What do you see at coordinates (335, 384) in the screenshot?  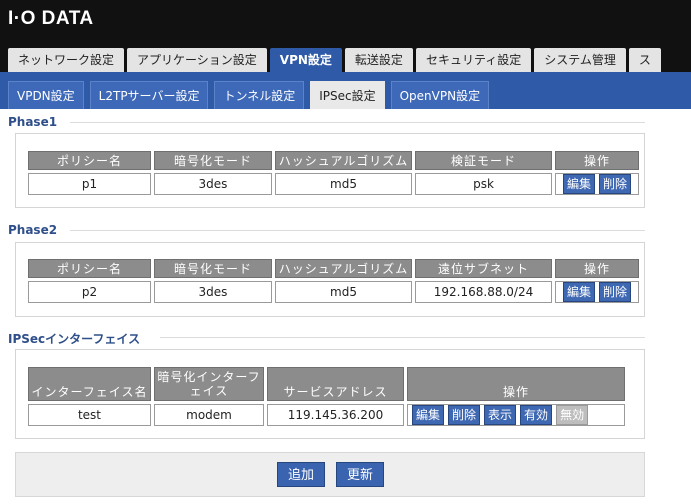 I see `col-service-address: サービスアドレス` at bounding box center [335, 384].